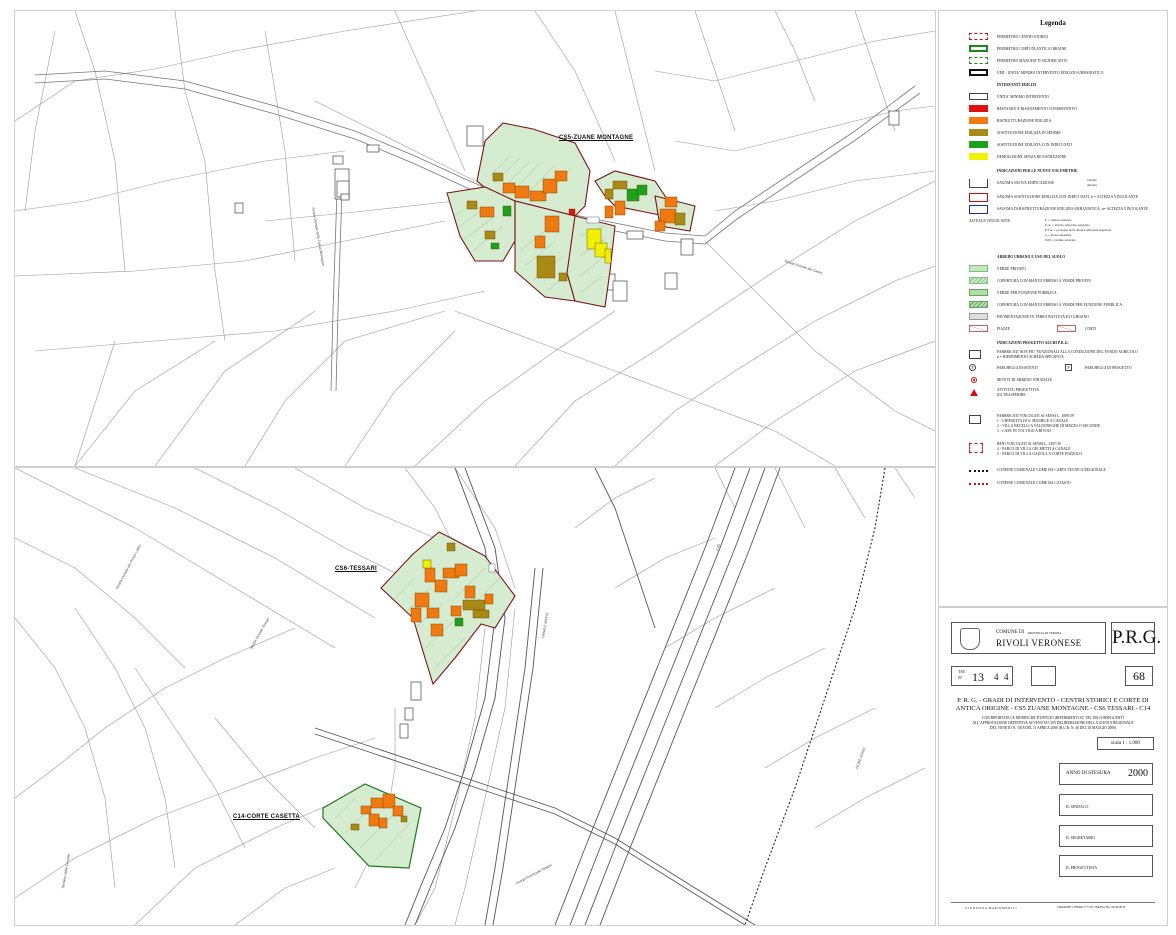  Describe the element at coordinates (1035, 416) in the screenshot. I see `legend-item: FABBRICATI VINCOLATI AI SENSI L. 1089/39` at that location.